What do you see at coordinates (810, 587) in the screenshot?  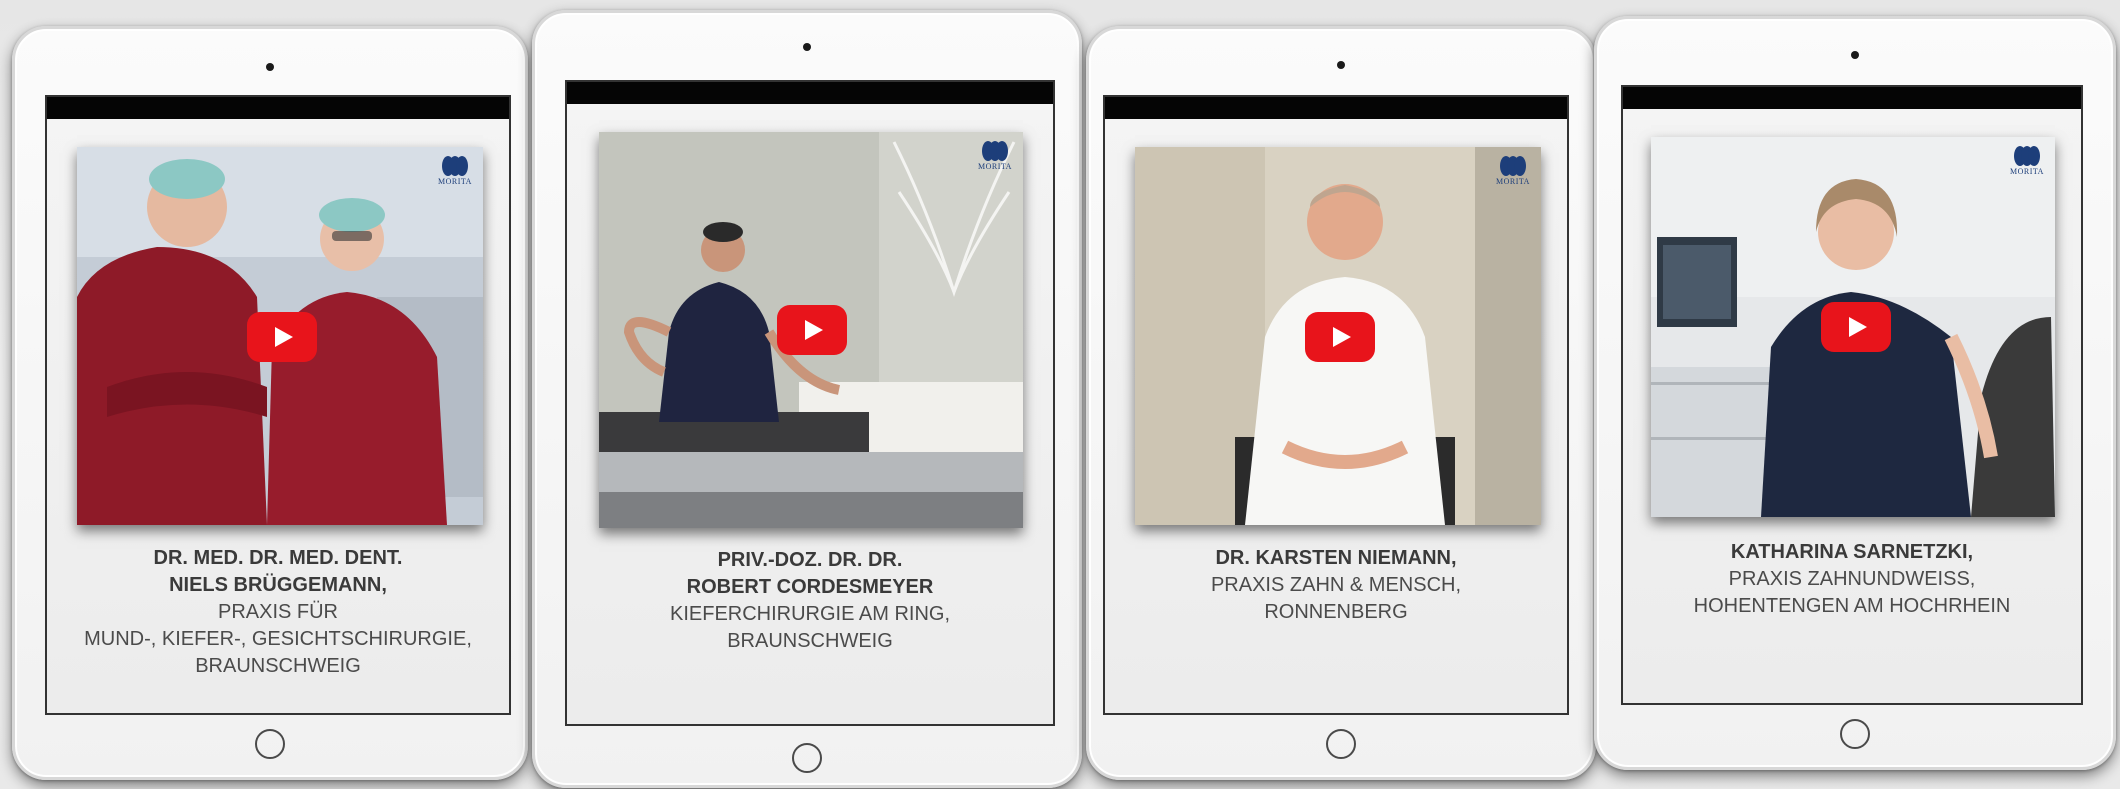 I see `caption-name-line: ROBERT CORDESMEYER` at bounding box center [810, 587].